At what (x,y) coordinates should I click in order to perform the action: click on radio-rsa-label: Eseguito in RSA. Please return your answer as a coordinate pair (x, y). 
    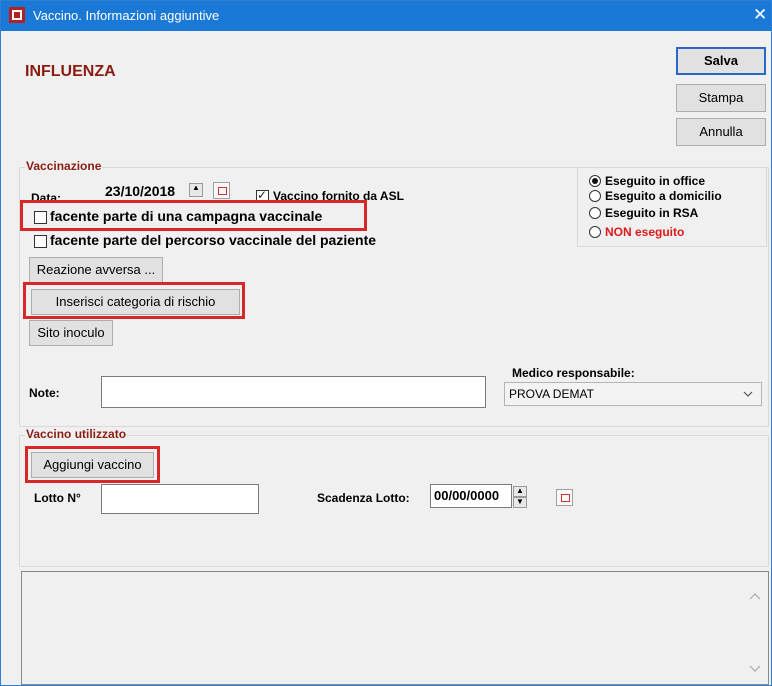
    Looking at the image, I should click on (652, 213).